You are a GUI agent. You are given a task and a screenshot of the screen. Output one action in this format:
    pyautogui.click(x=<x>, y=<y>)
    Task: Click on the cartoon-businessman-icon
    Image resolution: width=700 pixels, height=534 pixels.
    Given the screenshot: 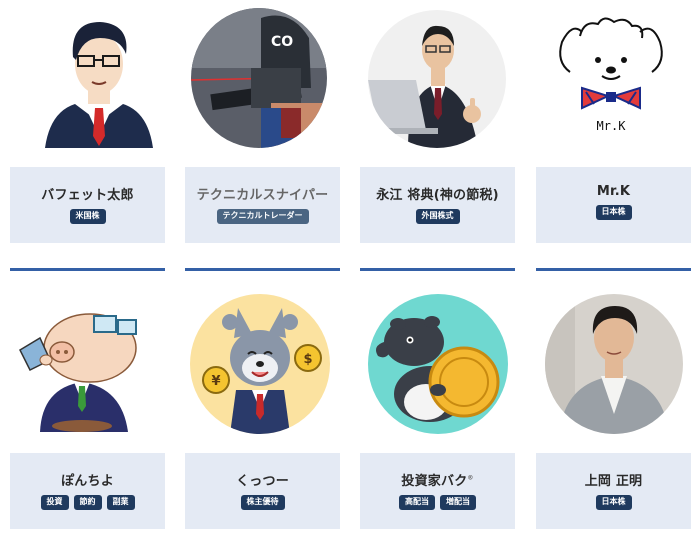 What is the action you would take?
    pyautogui.click(x=99, y=84)
    